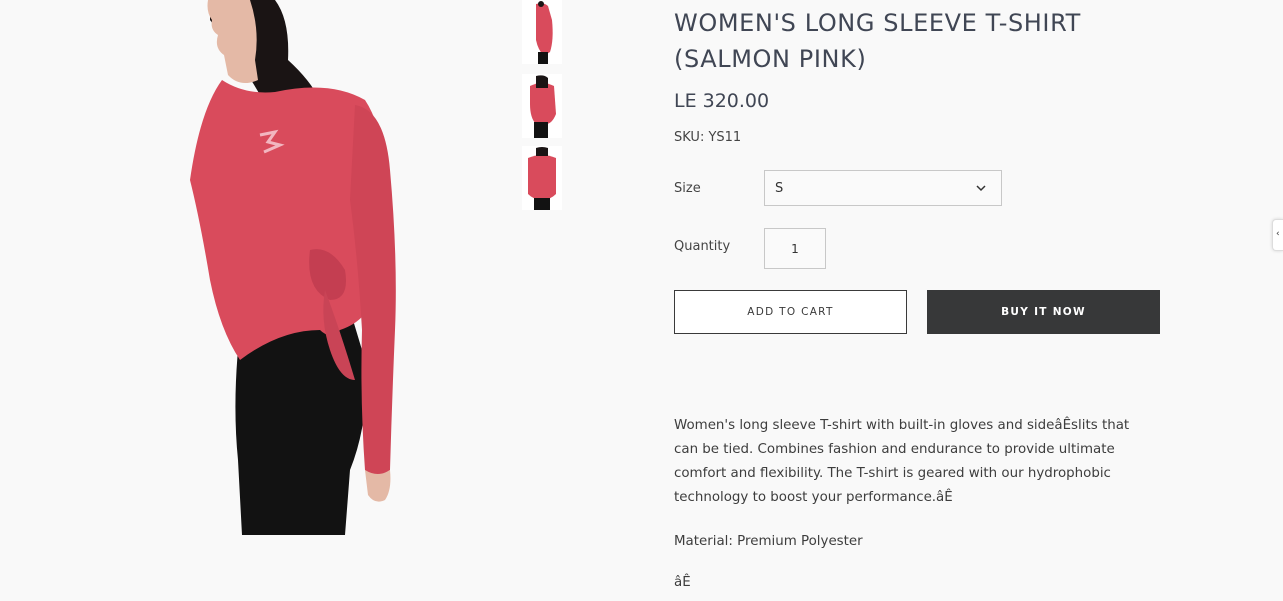  What do you see at coordinates (779, 188) in the screenshot?
I see `size-select-value: S` at bounding box center [779, 188].